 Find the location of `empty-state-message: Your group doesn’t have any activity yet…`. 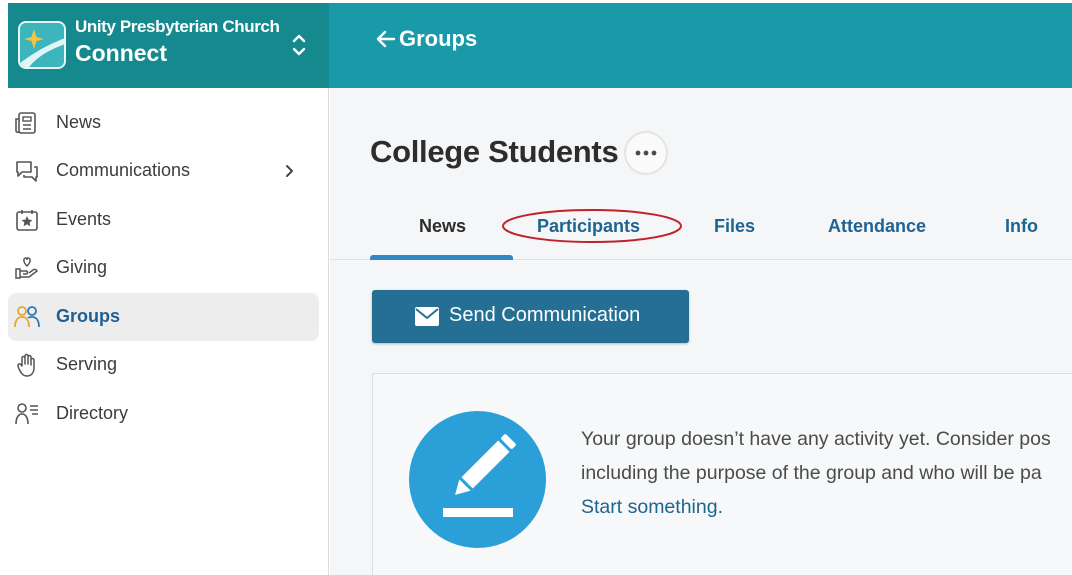

empty-state-message: Your group doesn’t have any activity yet… is located at coordinates (826, 473).